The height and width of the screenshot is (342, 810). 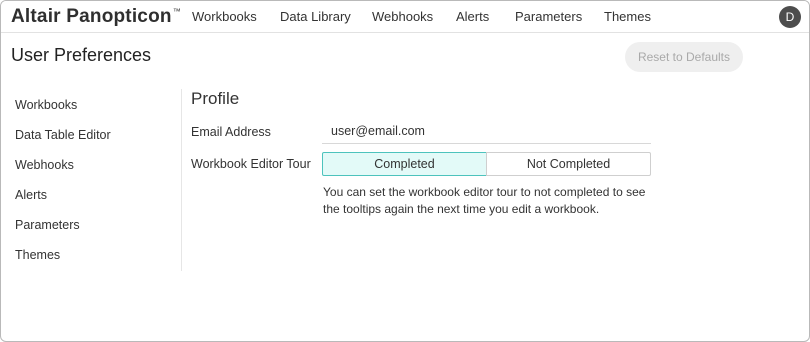 I want to click on sidebar-divider, so click(x=181, y=180).